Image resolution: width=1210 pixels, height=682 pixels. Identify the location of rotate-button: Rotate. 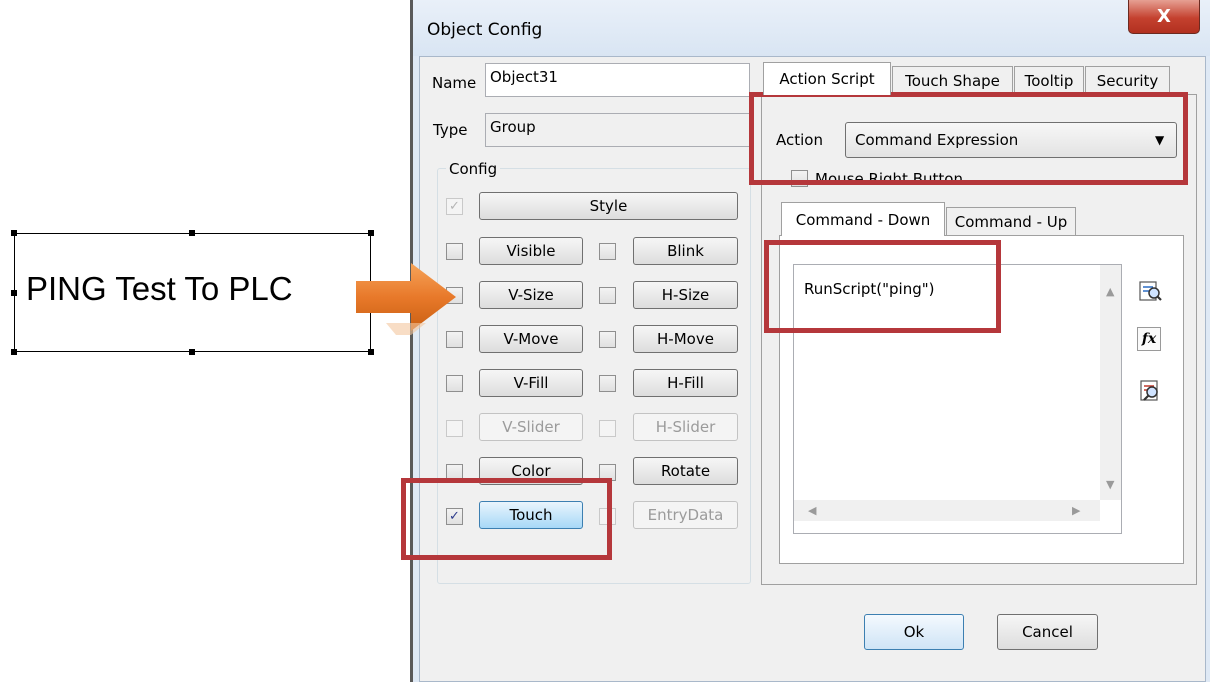
(685, 471).